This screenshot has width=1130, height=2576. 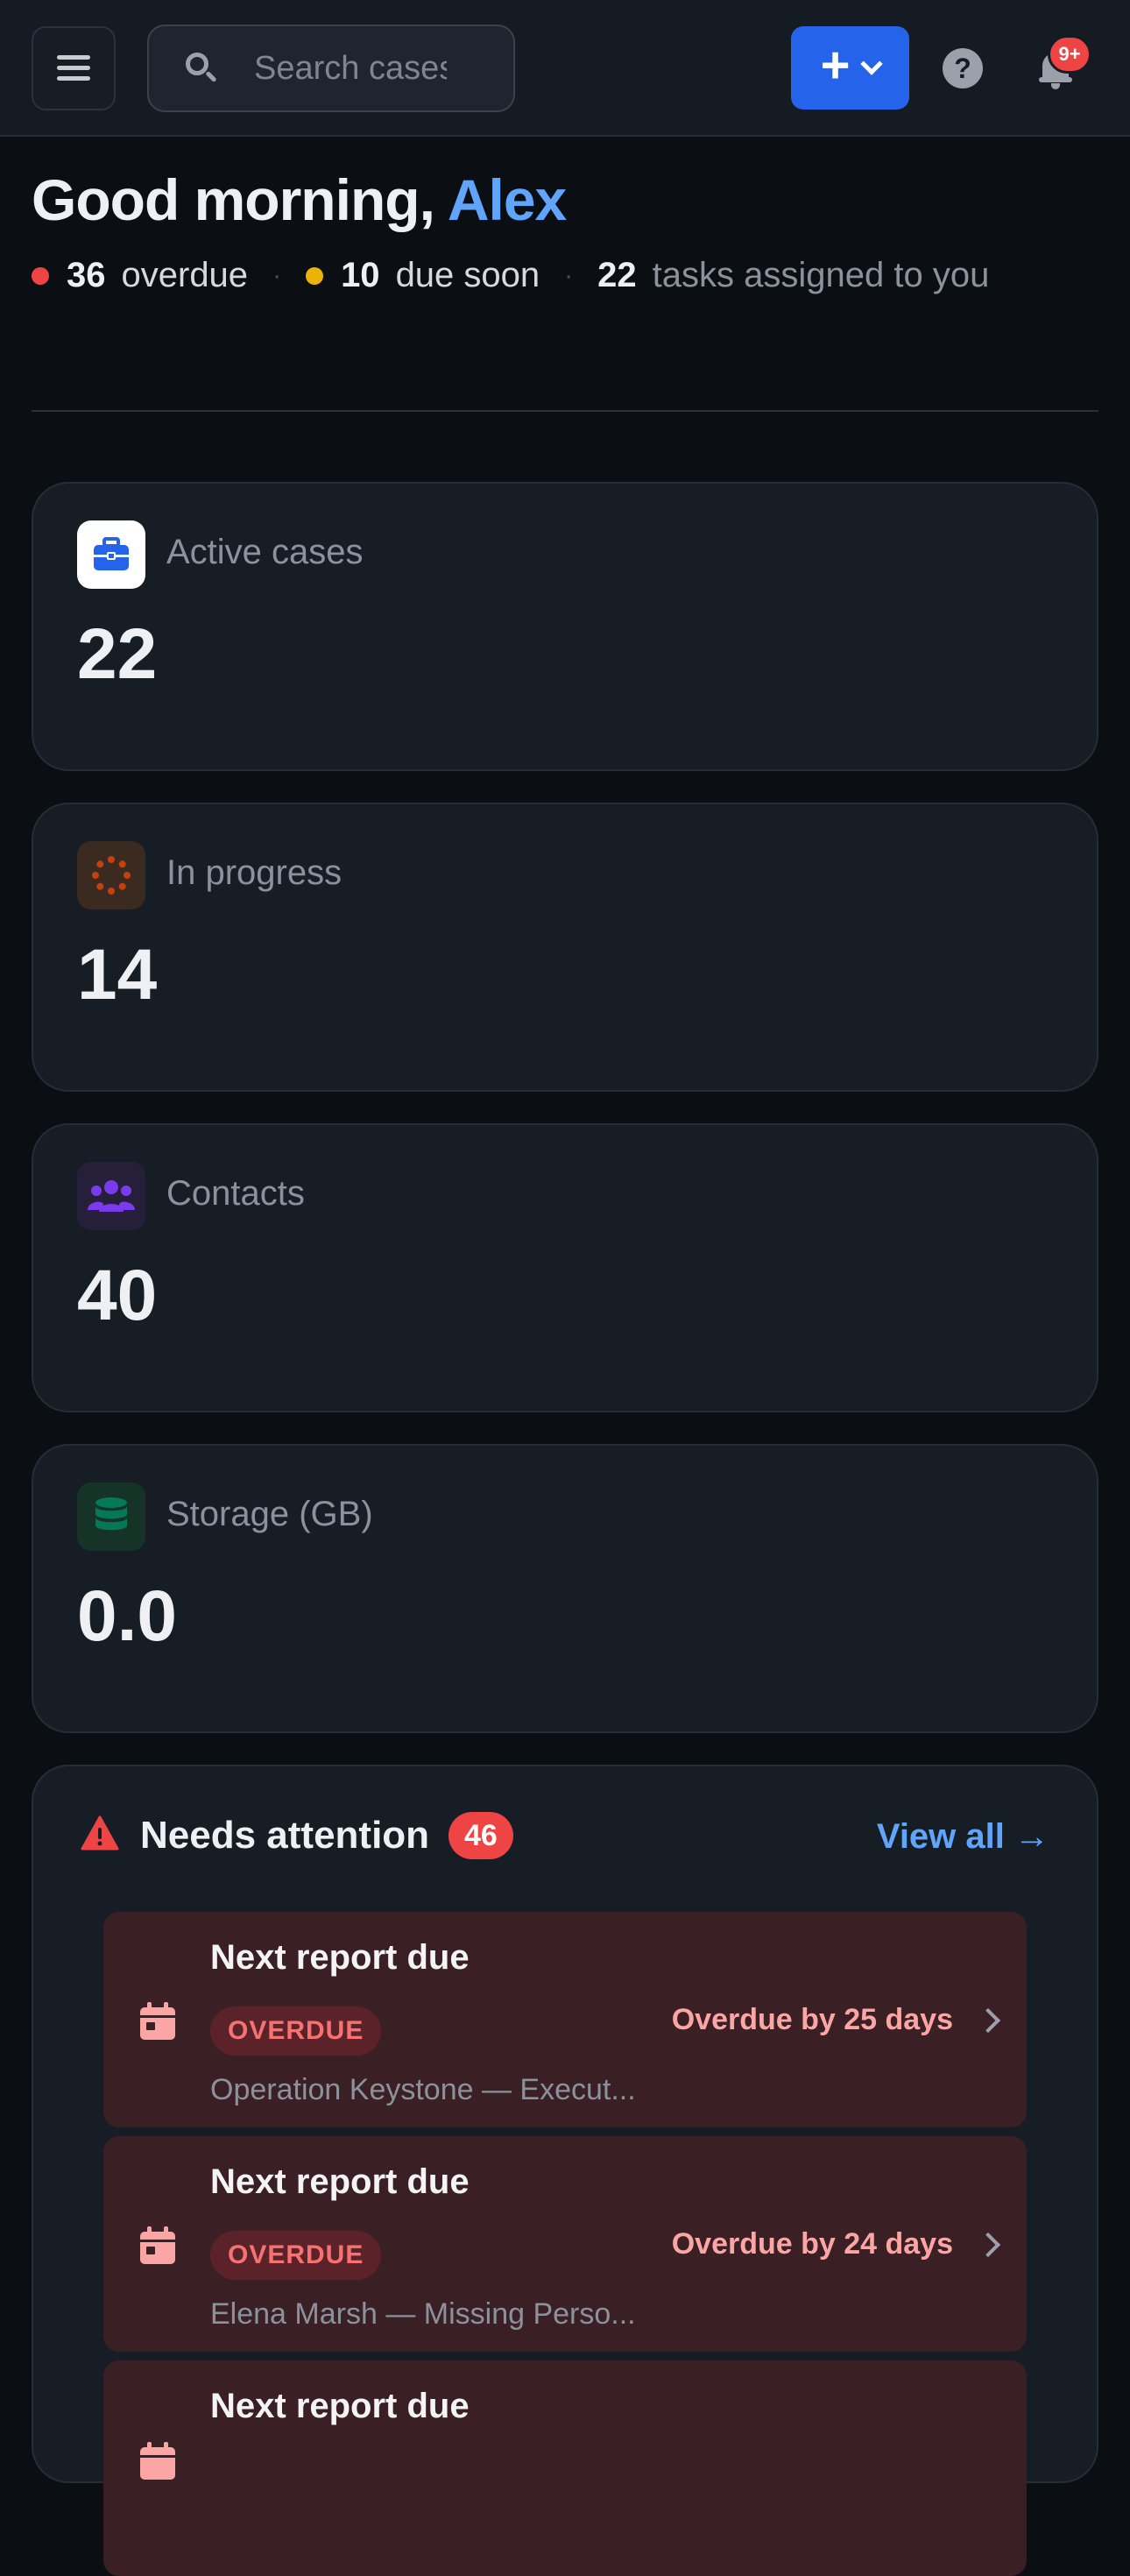 What do you see at coordinates (254, 872) in the screenshot?
I see `stat-label: In progress` at bounding box center [254, 872].